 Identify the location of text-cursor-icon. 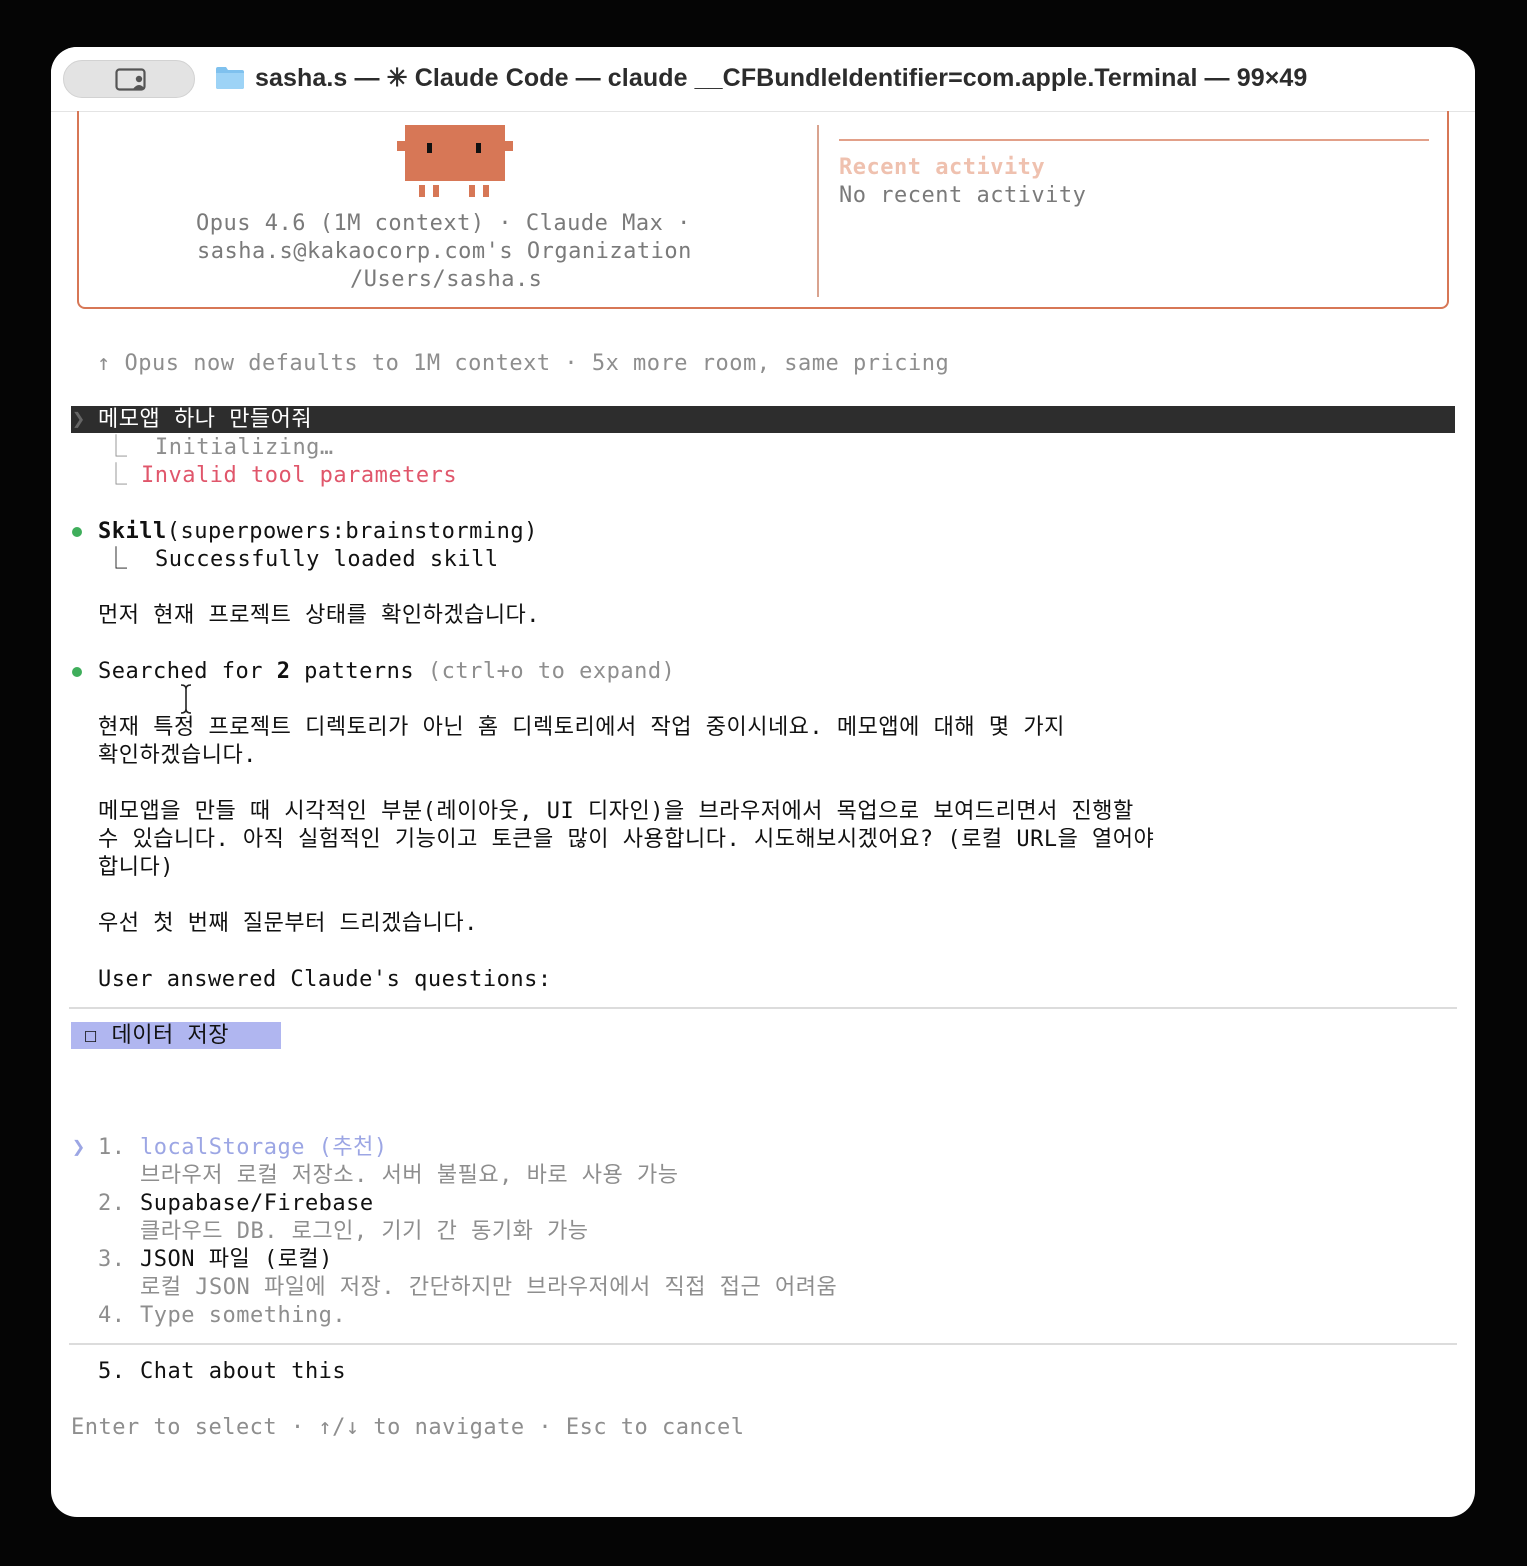
(186, 699).